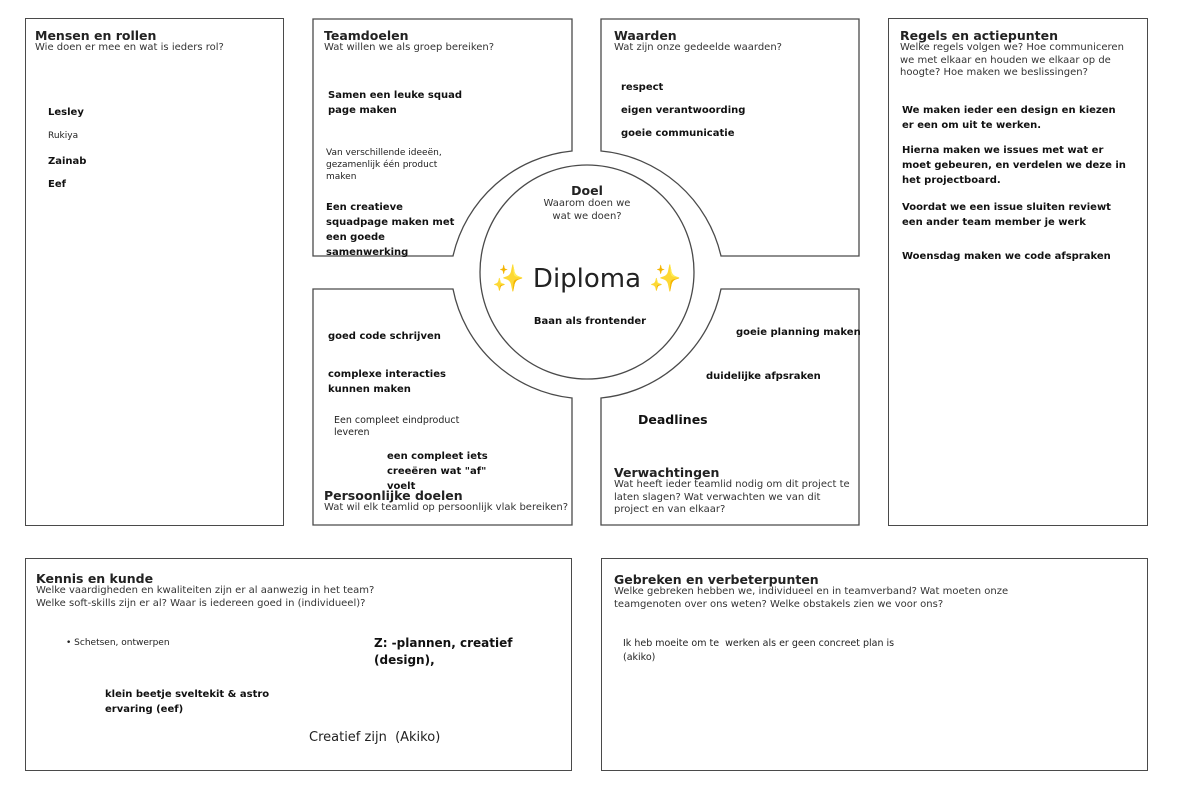 The height and width of the screenshot is (794, 1183). Describe the element at coordinates (1006, 256) in the screenshot. I see `regels-note-4: Woensdag maken we code afspraken` at that location.